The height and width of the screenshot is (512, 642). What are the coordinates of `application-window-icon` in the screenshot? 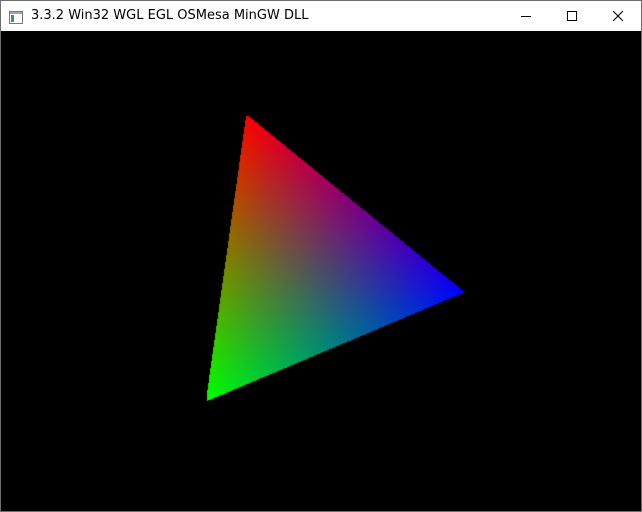 It's located at (16, 16).